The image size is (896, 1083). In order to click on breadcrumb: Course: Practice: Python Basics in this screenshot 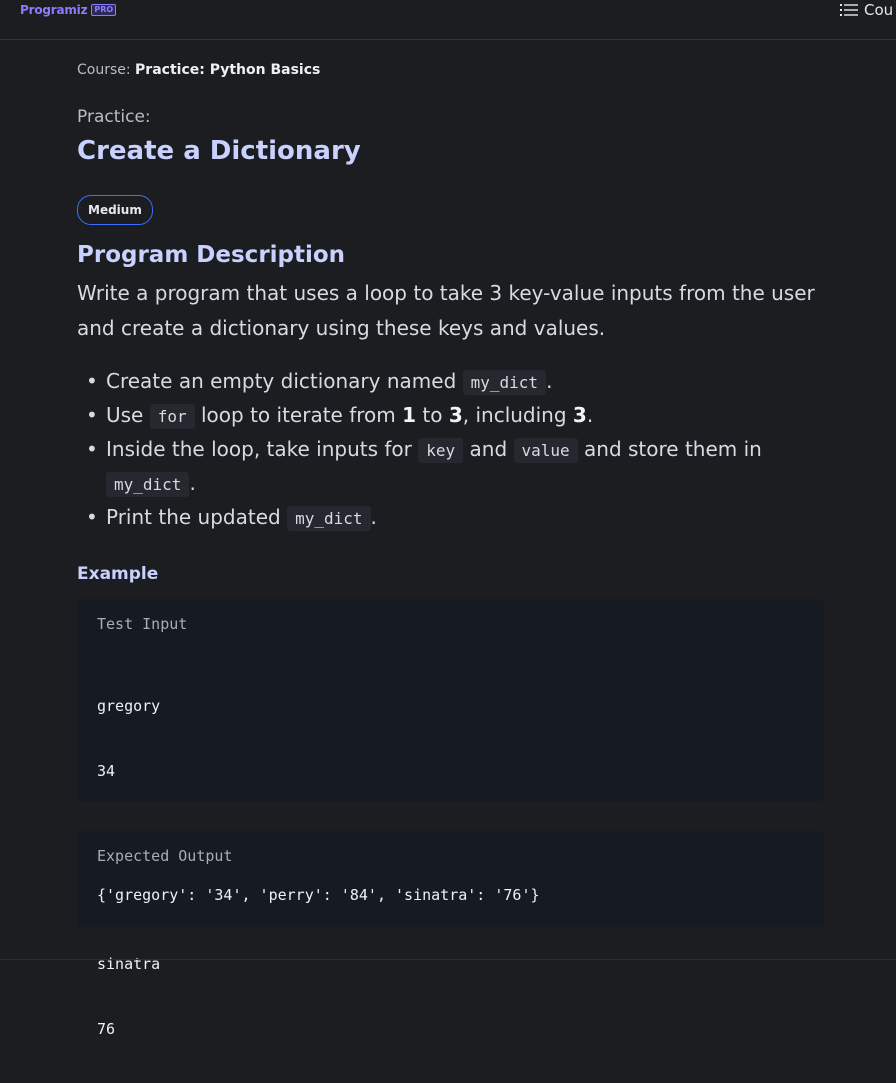, I will do `click(198, 70)`.